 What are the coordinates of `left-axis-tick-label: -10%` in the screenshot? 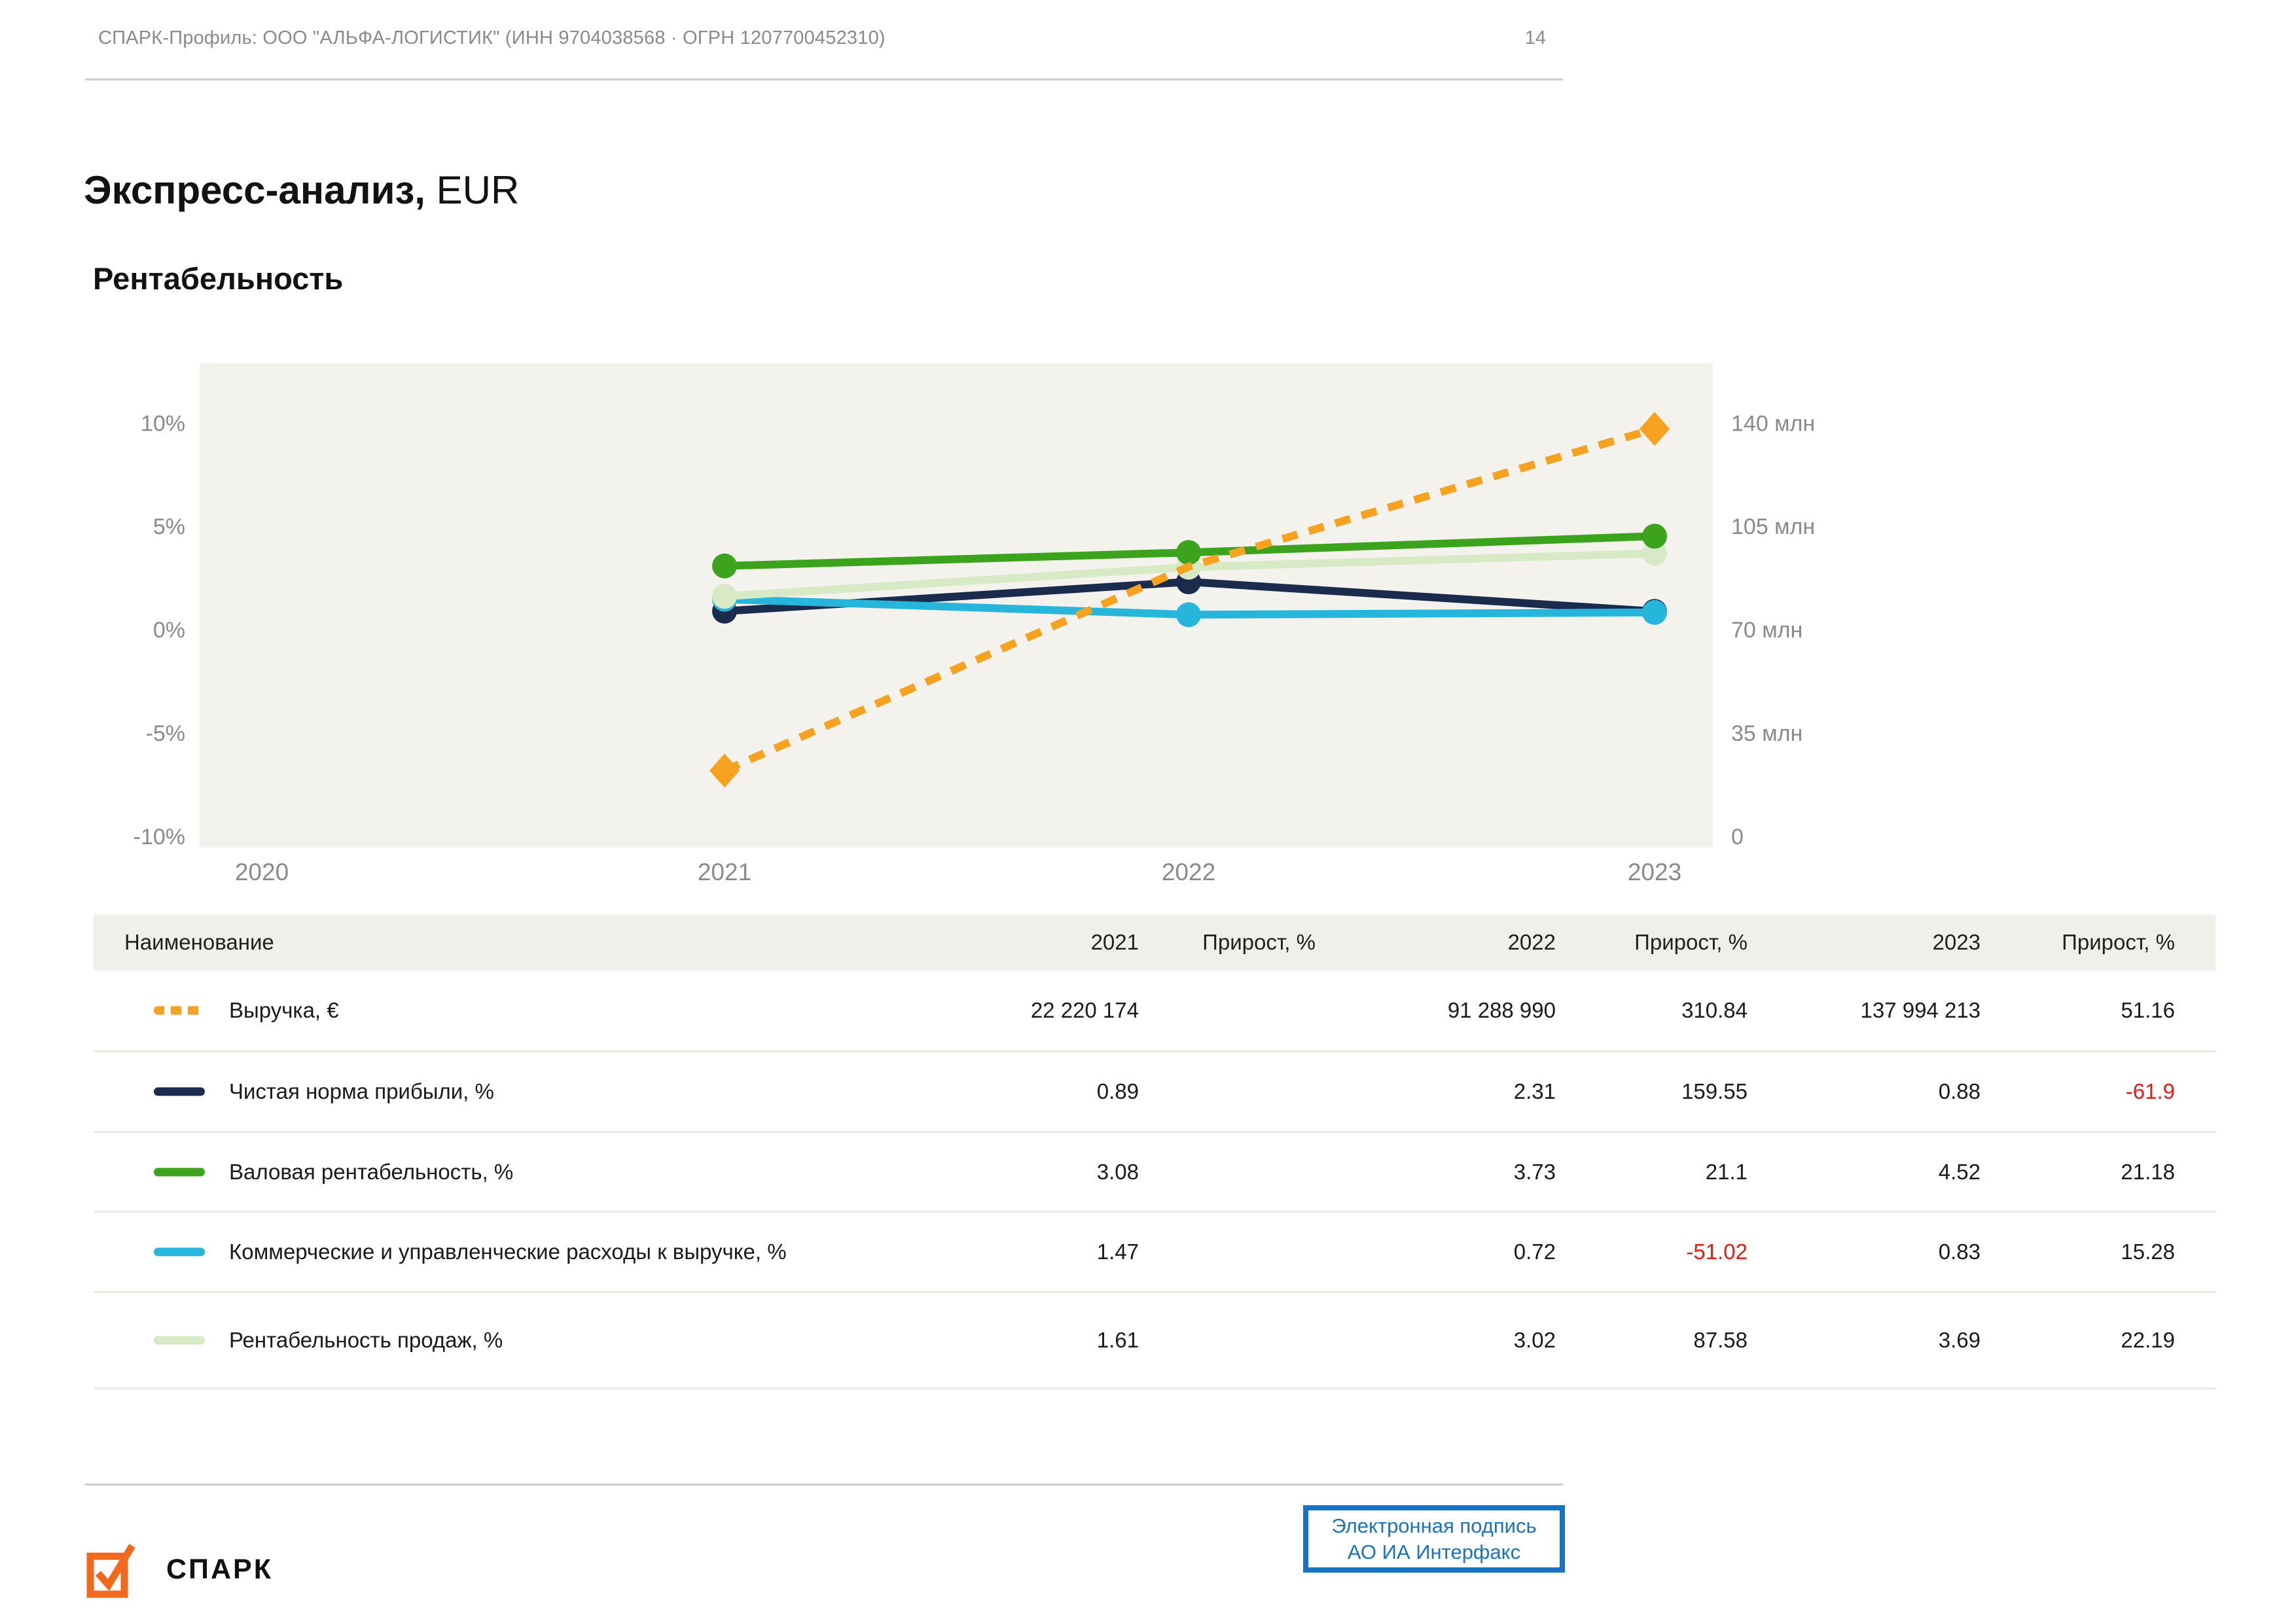 It's located at (159, 837).